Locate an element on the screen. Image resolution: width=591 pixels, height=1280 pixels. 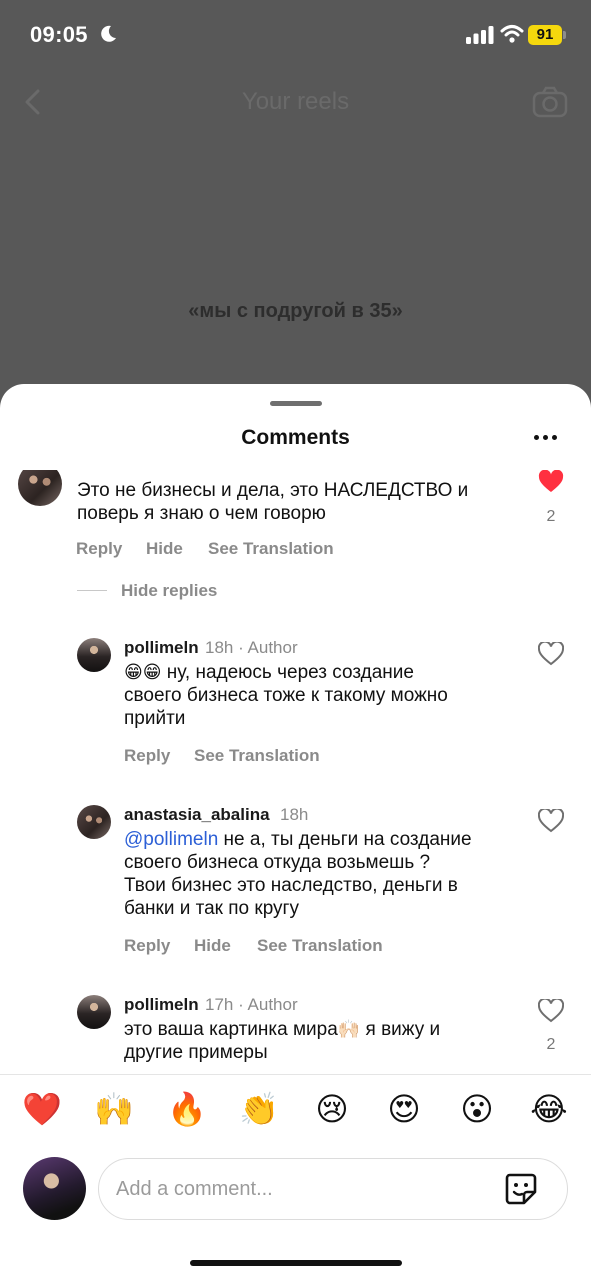
comment-body: это ваша картинка мира is located at coordinates (231, 1029).